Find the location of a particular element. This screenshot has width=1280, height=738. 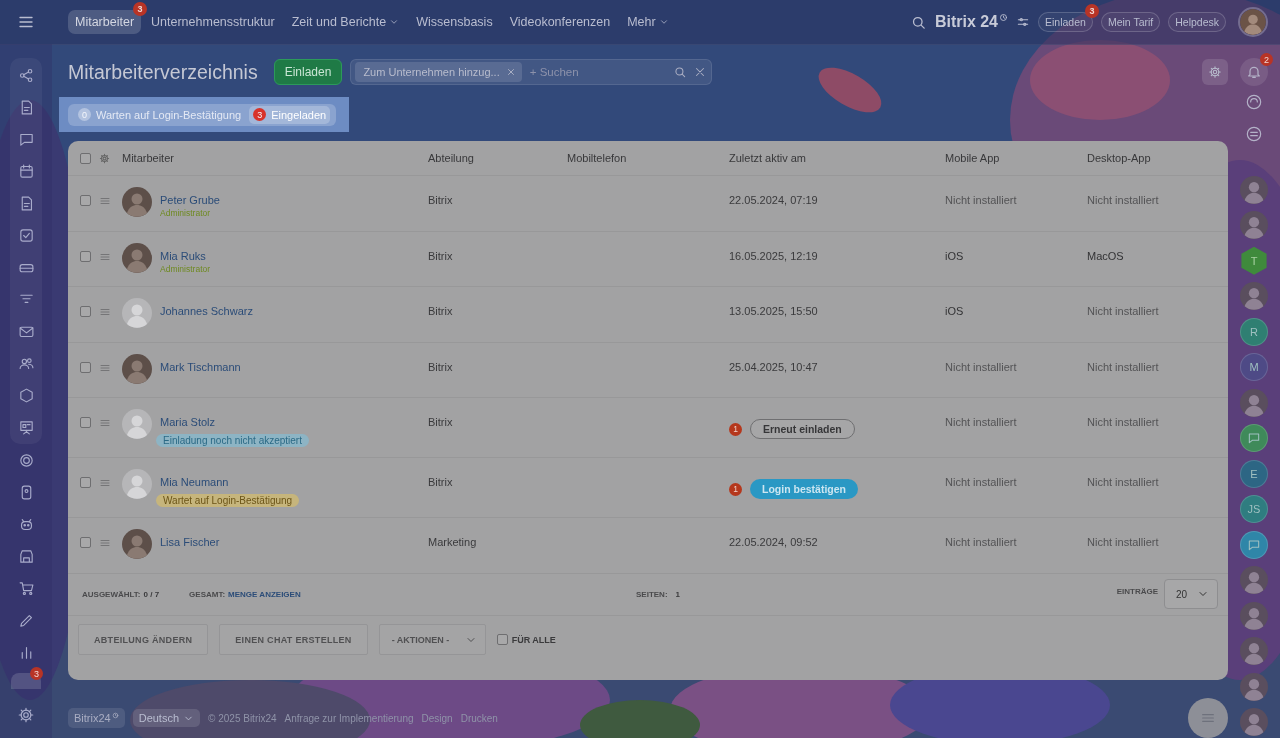

column-header: Mobile App is located at coordinates (1016, 158).